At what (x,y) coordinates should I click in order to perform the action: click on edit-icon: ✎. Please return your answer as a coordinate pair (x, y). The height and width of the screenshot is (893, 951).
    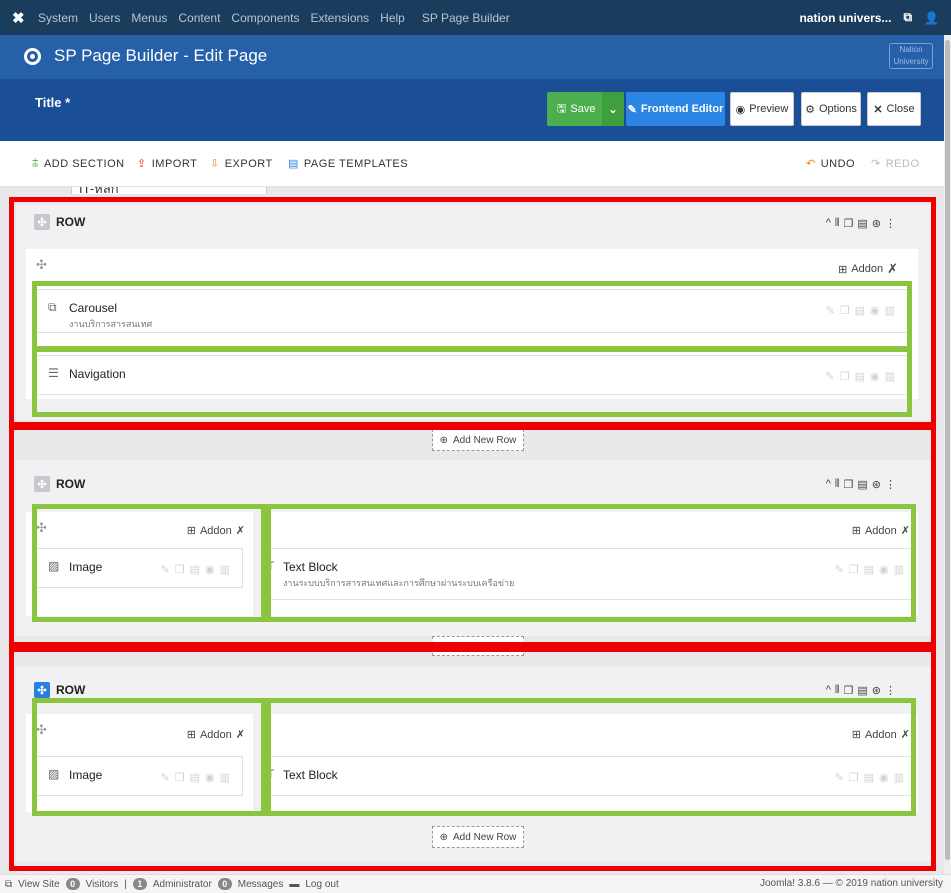
    Looking at the image, I should click on (632, 109).